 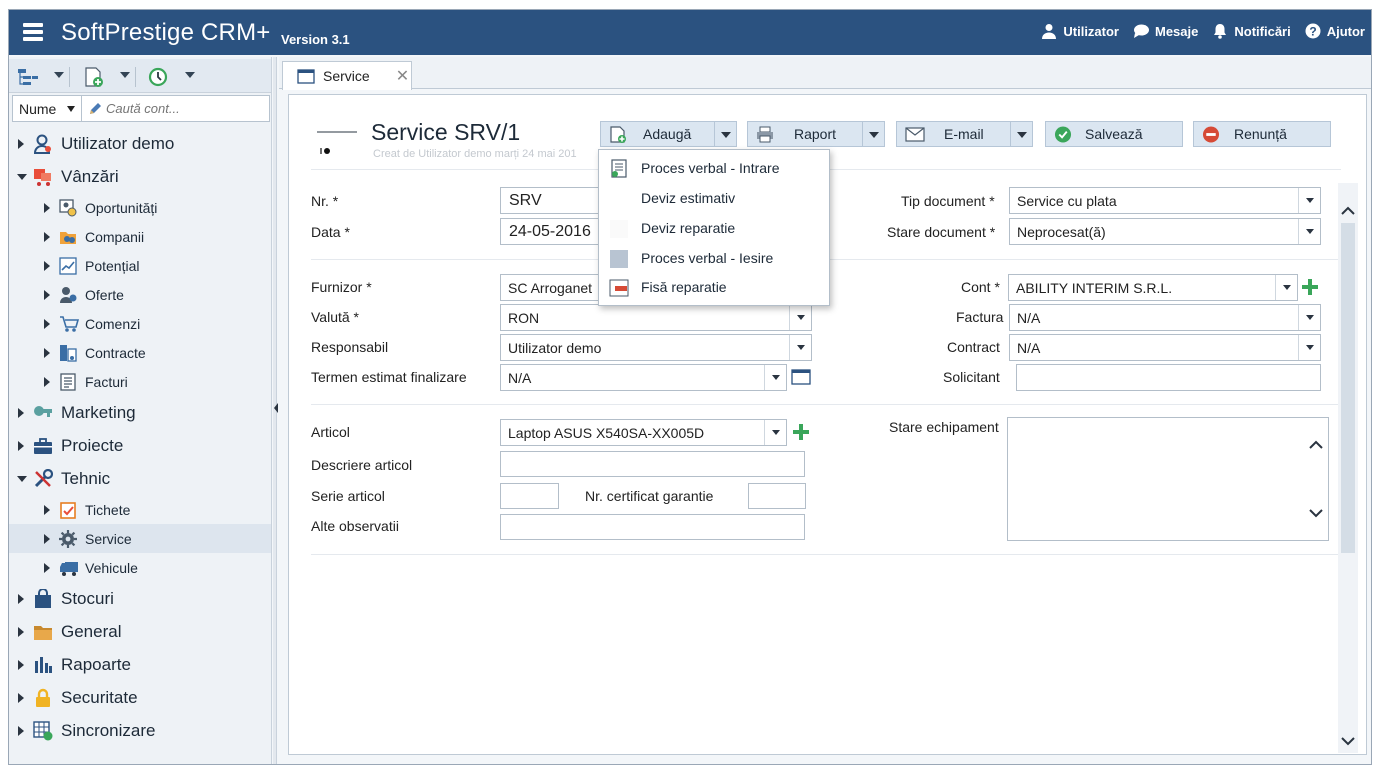 What do you see at coordinates (656, 317) in the screenshot?
I see `valuta-select: RON` at bounding box center [656, 317].